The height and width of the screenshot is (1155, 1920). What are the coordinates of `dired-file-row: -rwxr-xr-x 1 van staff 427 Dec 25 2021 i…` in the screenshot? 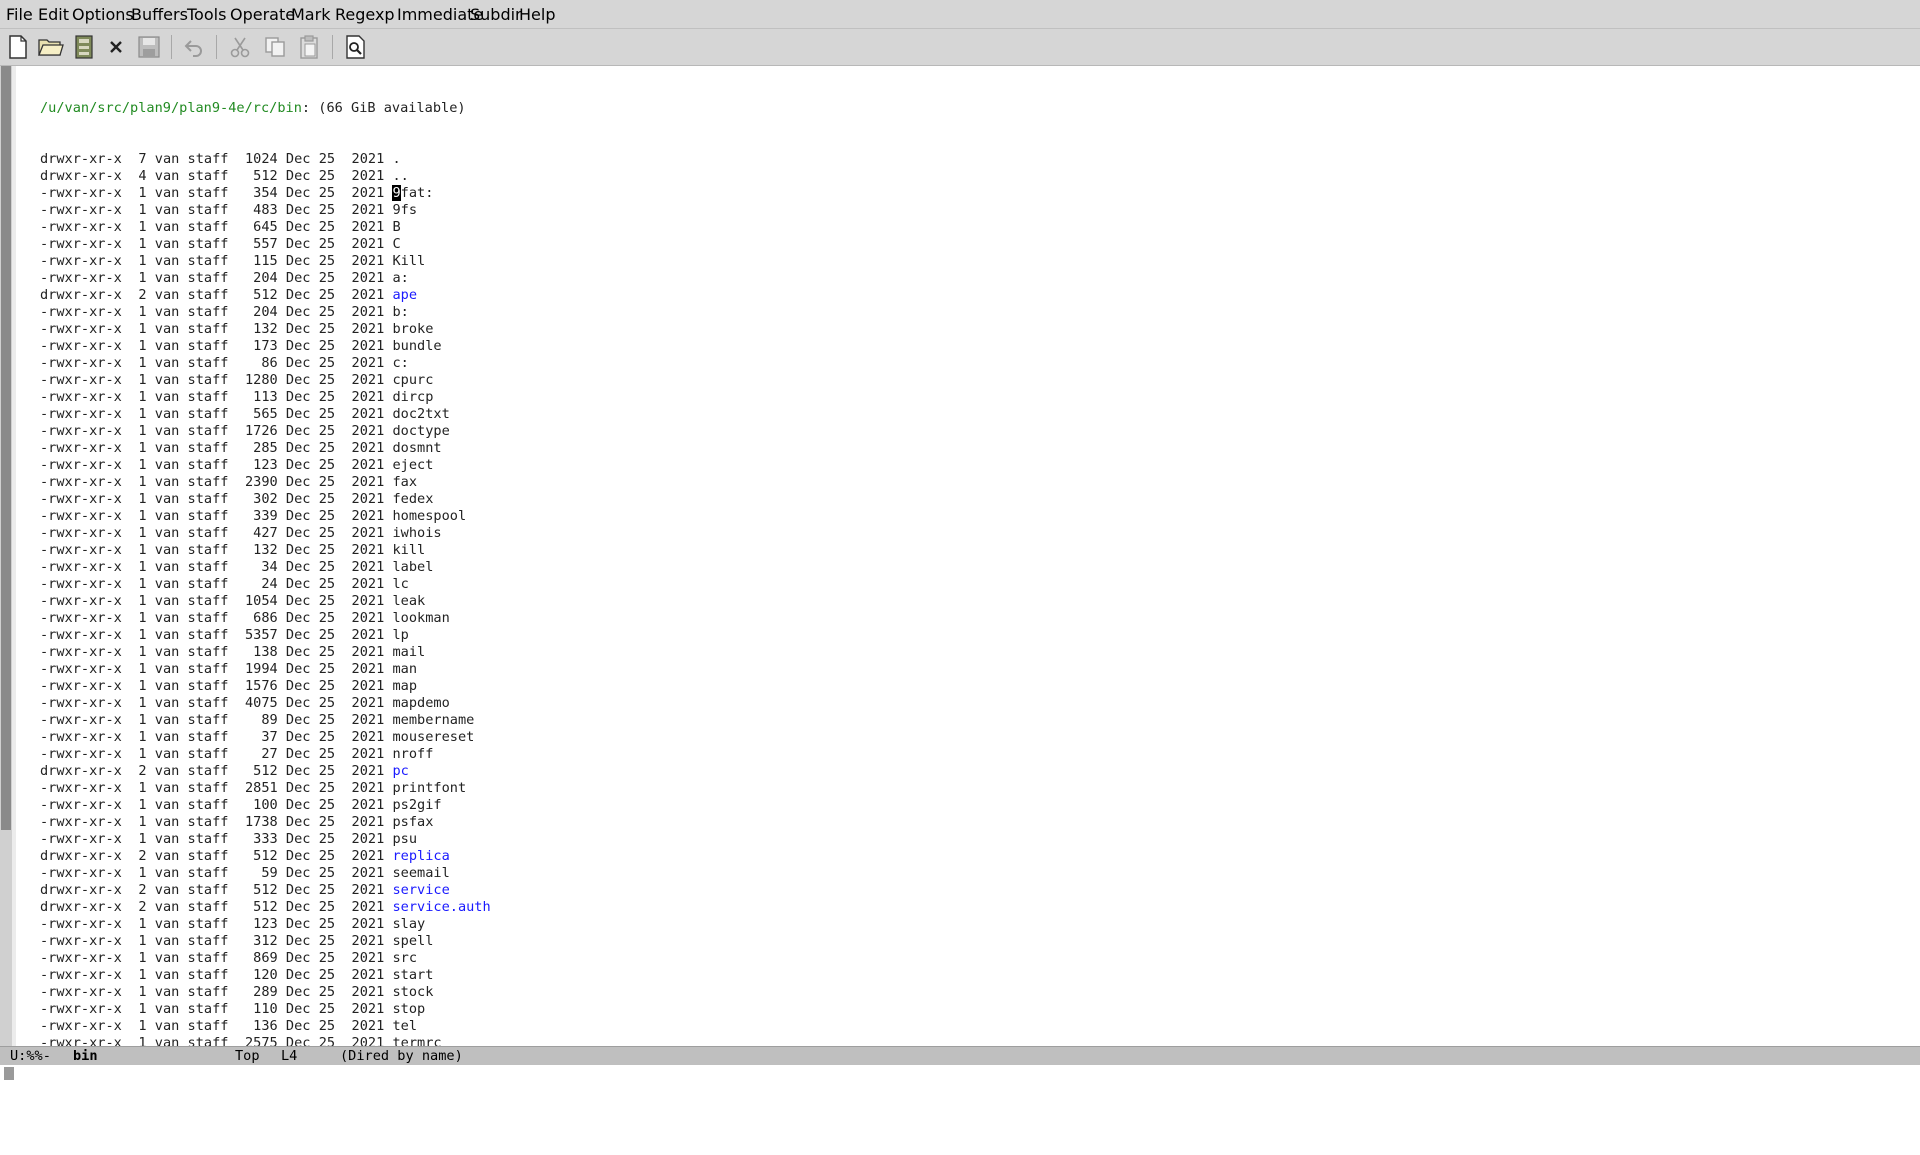 It's located at (960, 533).